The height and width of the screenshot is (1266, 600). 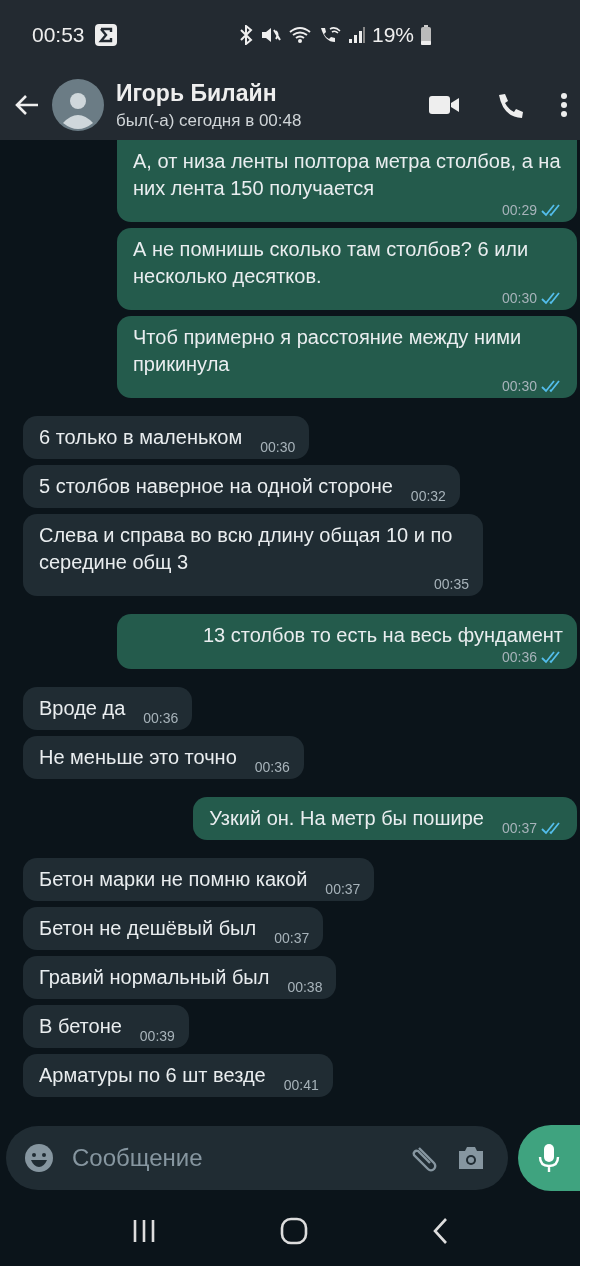 What do you see at coordinates (58, 35) in the screenshot?
I see `status-time: 00:53` at bounding box center [58, 35].